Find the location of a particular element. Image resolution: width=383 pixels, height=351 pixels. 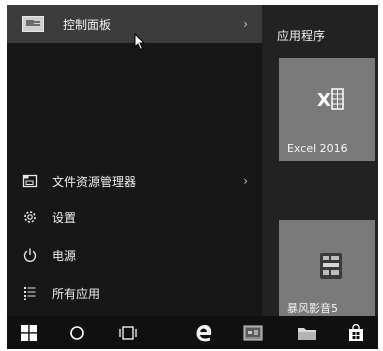

tile-excel-2016: X Excel 2016 is located at coordinates (327, 109).